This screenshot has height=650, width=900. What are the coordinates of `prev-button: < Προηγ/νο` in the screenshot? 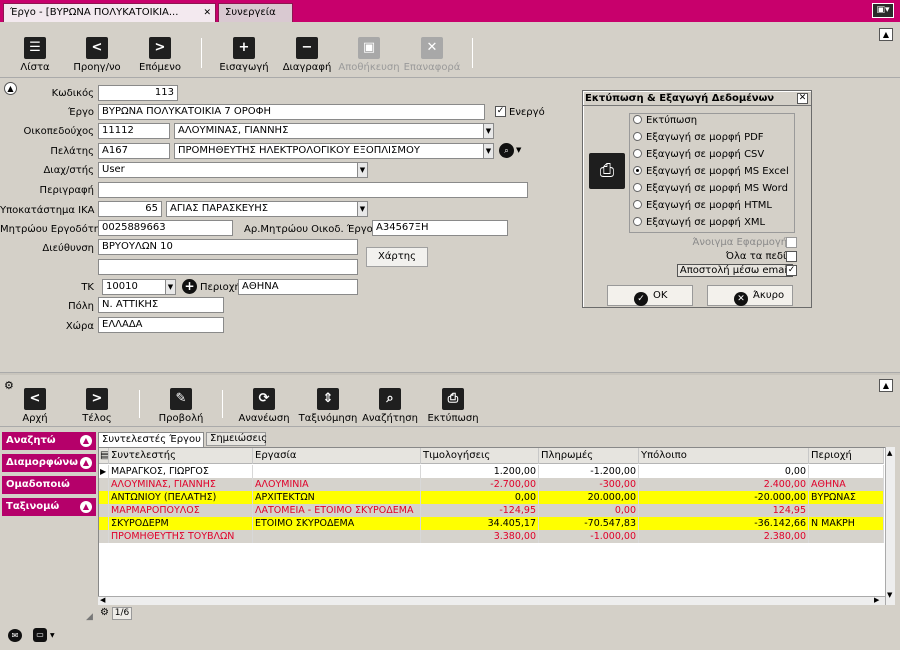 It's located at (97, 55).